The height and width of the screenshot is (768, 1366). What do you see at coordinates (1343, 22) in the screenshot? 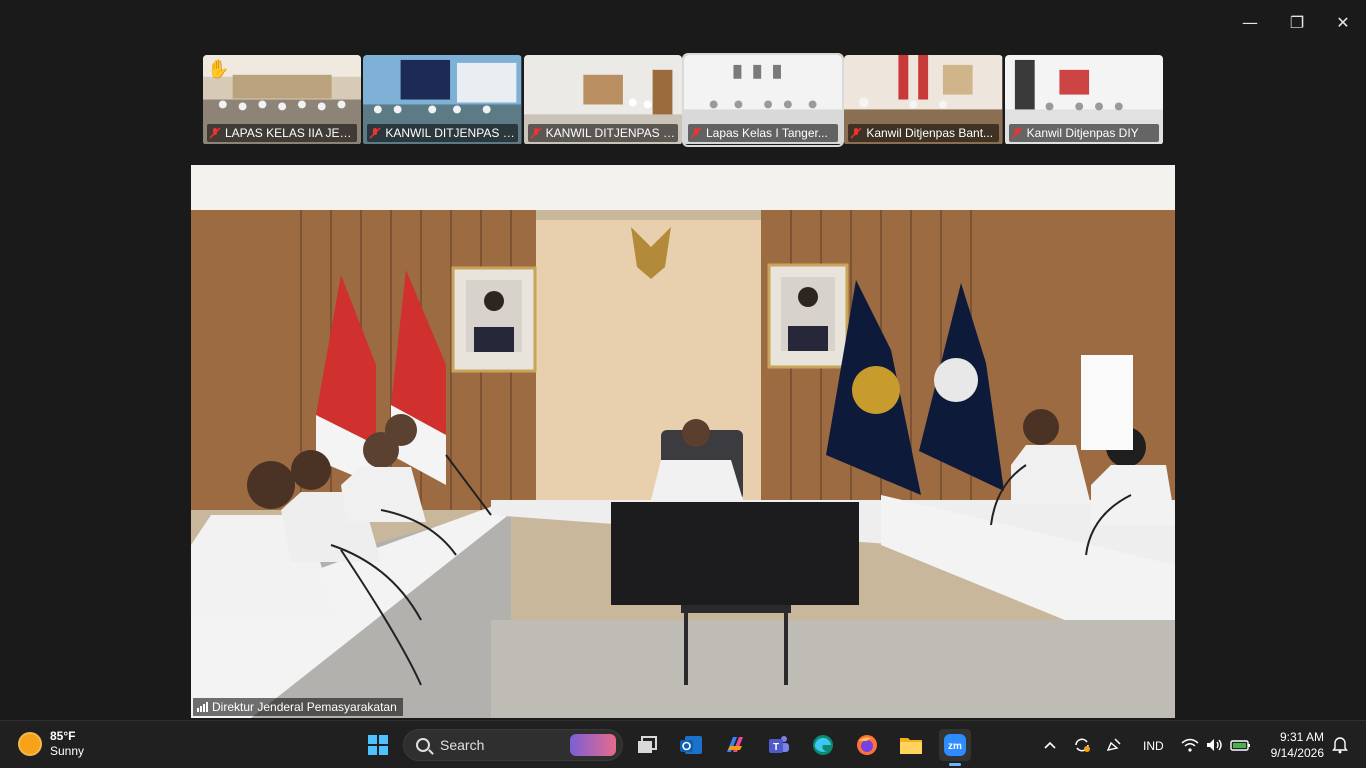
I see `close-icon: ✕` at bounding box center [1343, 22].